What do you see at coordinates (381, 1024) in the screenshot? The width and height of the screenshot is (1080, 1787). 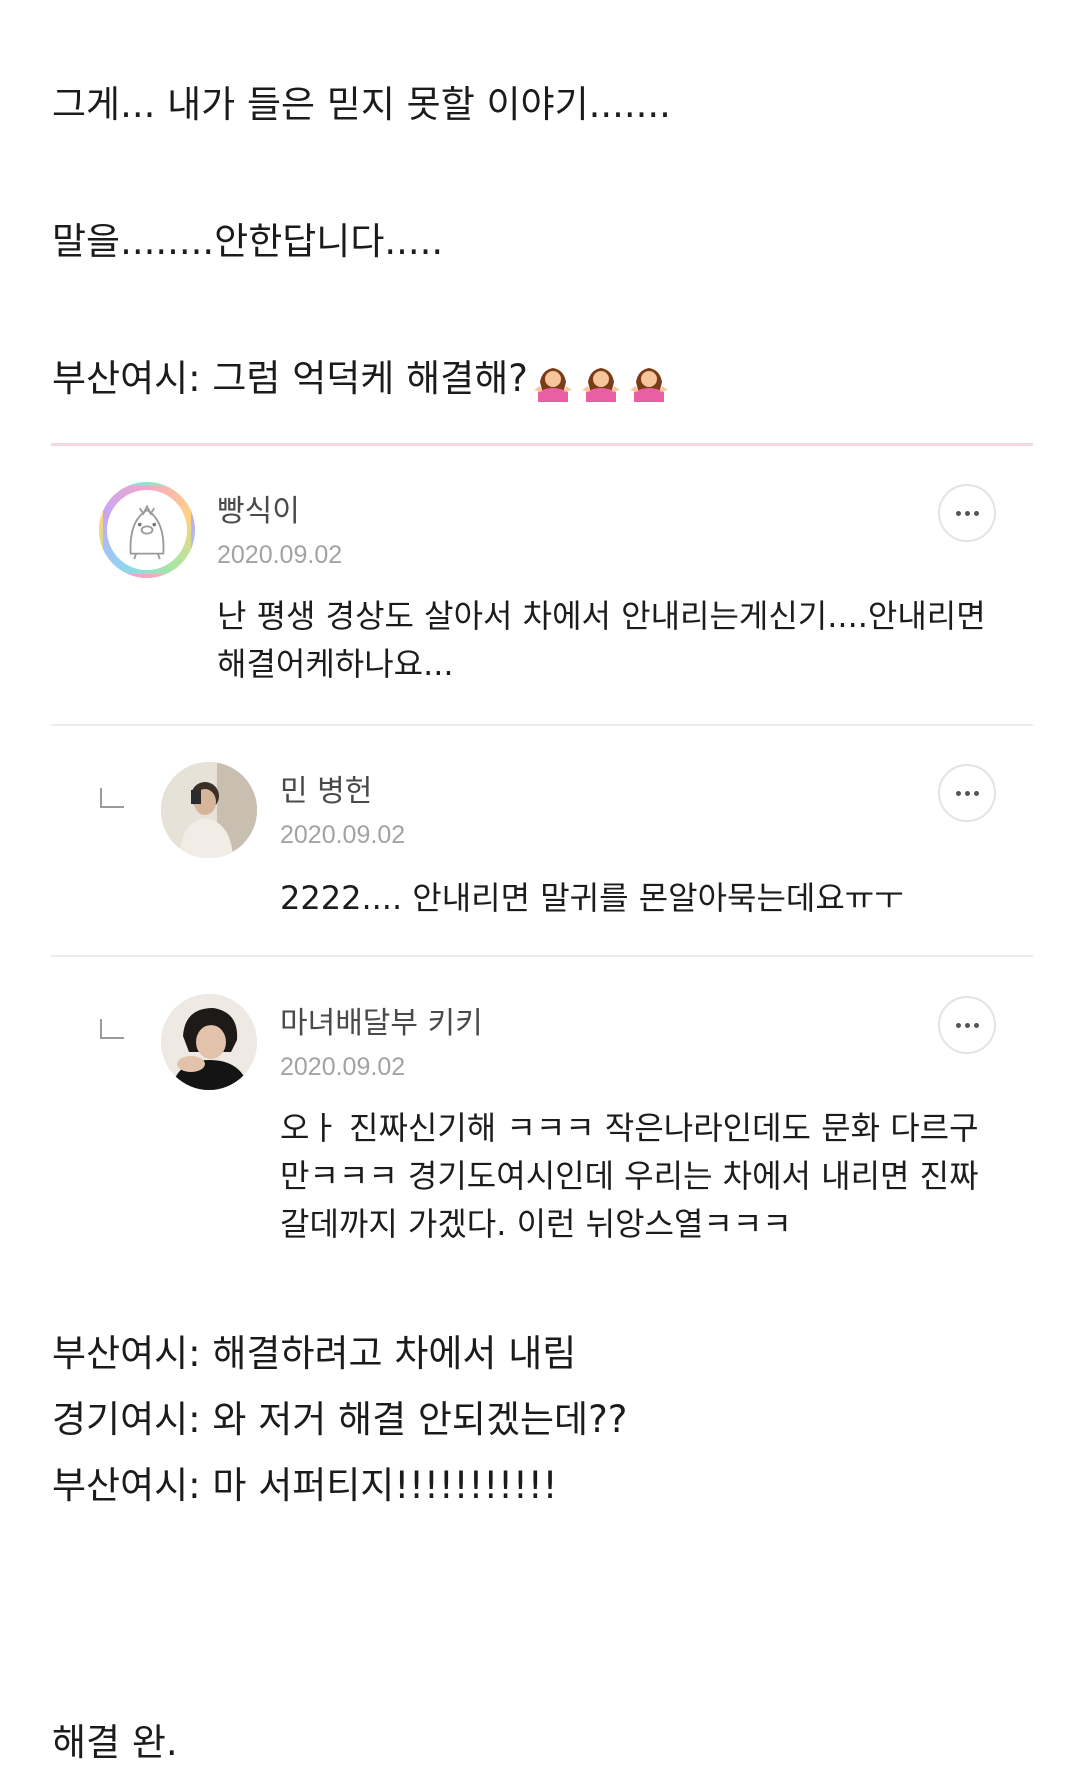 I see `comment-author: 마녀배달부 키키` at bounding box center [381, 1024].